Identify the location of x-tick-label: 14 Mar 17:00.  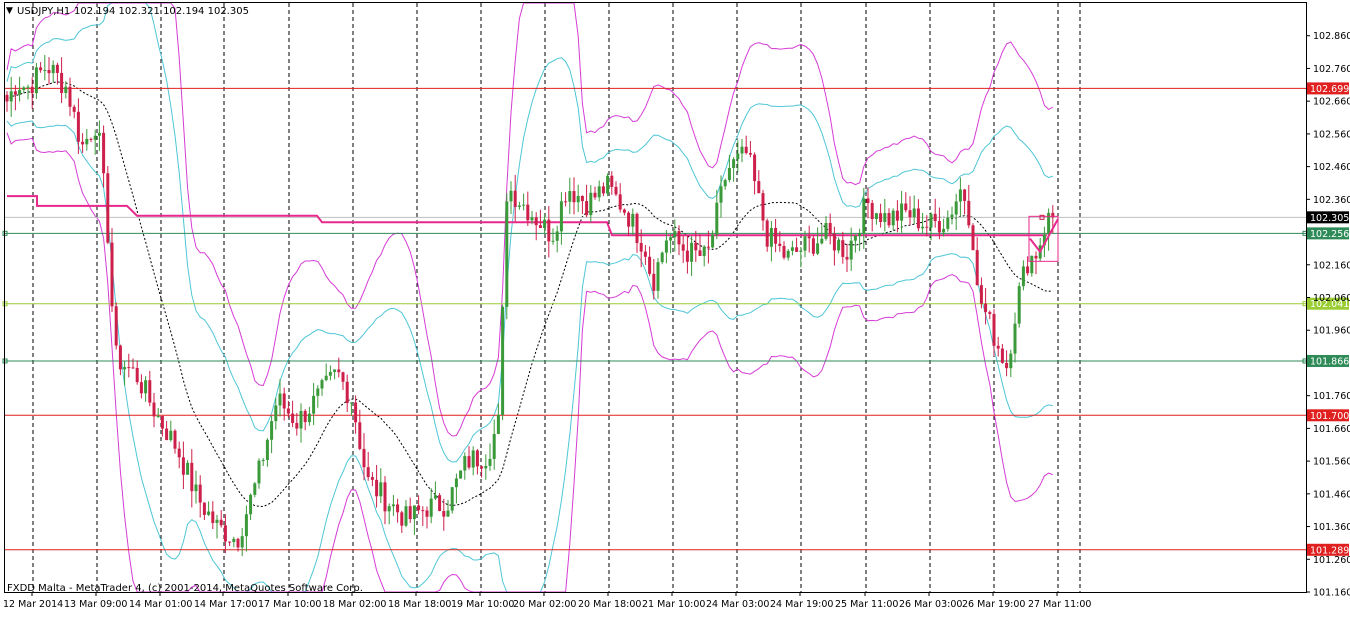
(225, 604).